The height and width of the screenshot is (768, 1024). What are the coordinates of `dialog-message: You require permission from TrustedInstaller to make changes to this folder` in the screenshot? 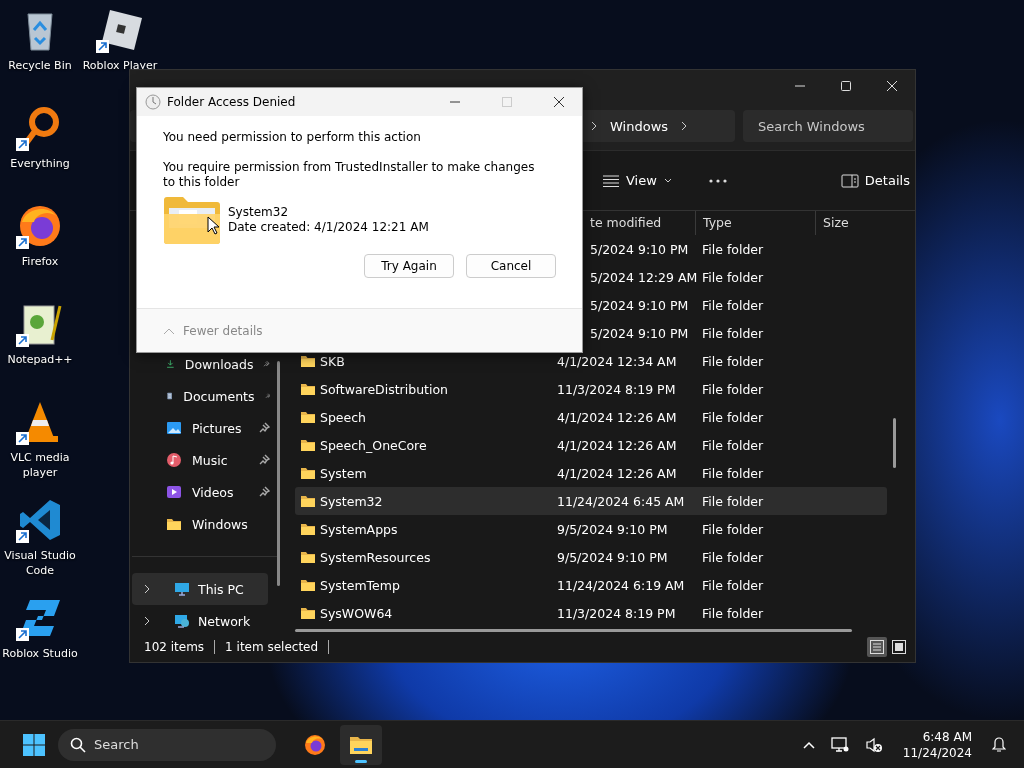 It's located at (349, 175).